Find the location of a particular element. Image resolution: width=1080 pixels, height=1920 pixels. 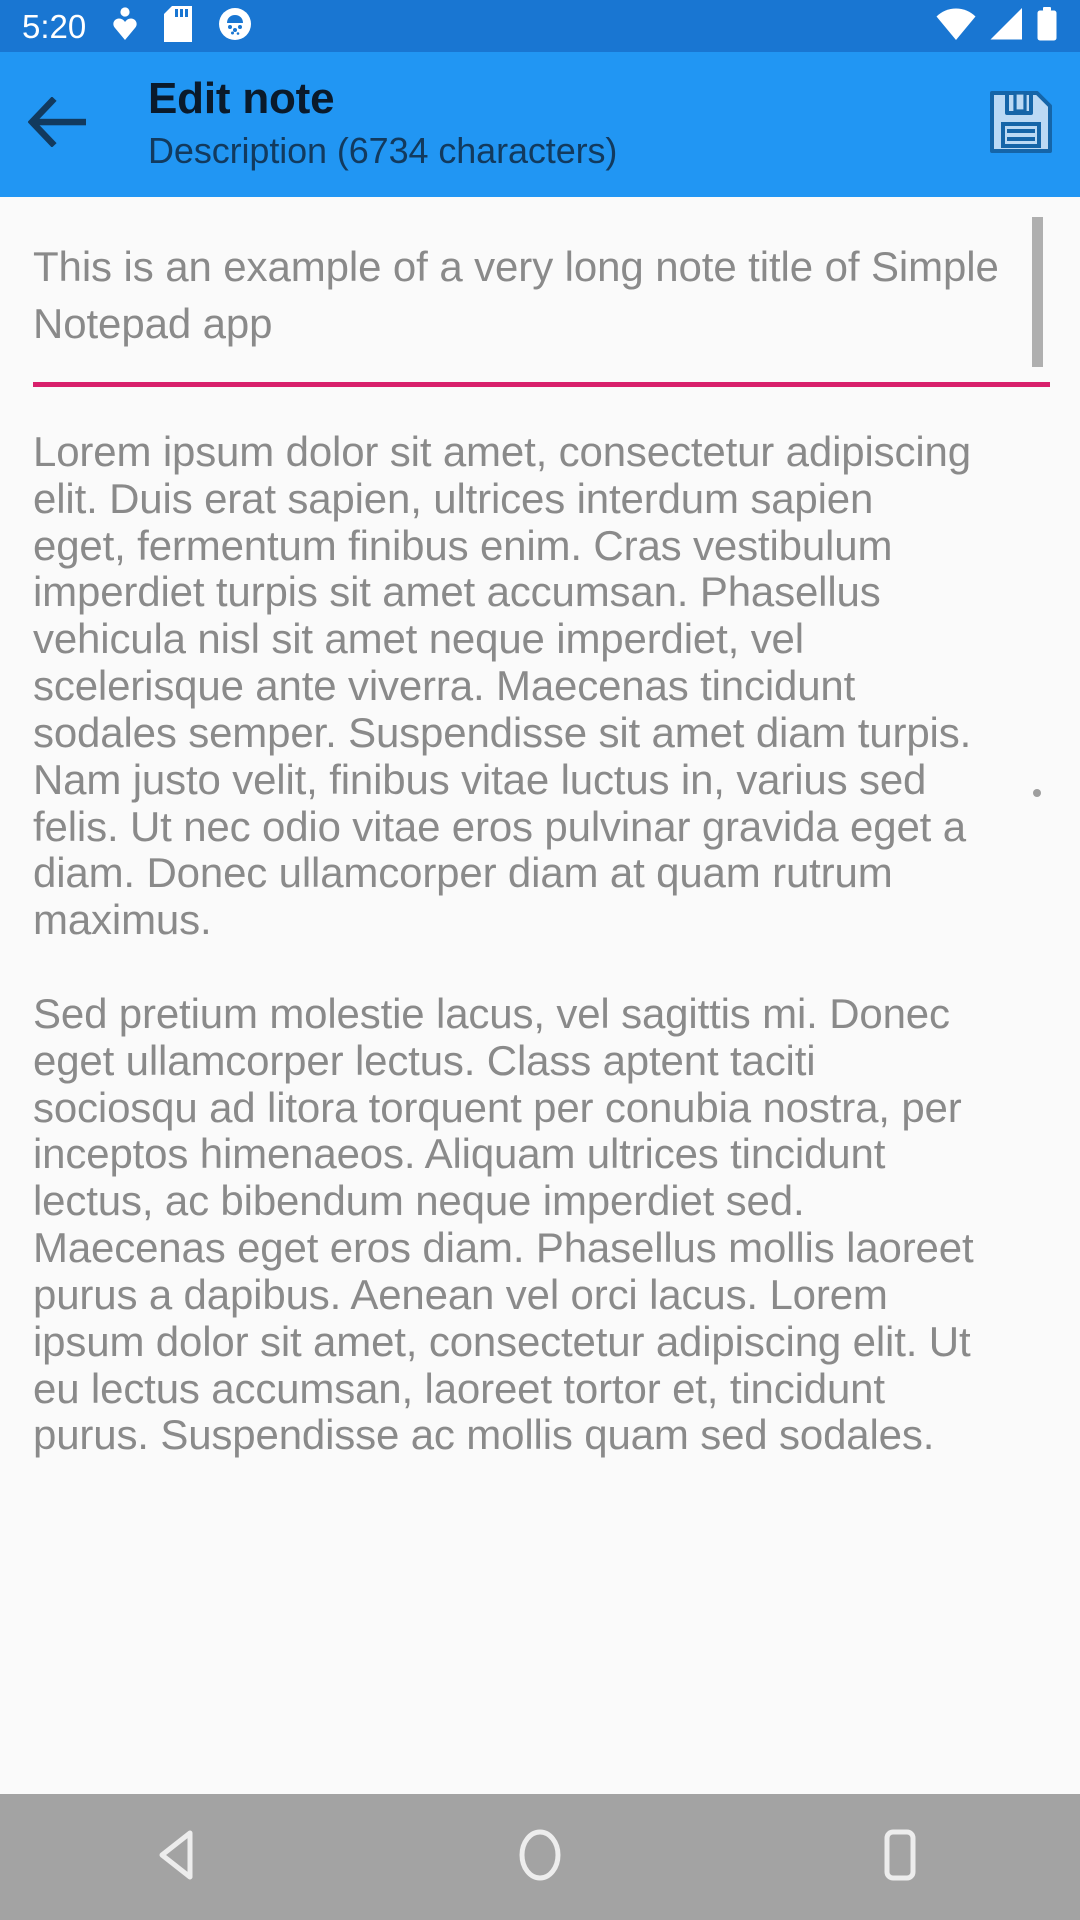

back-arrow-icon is located at coordinates (58, 124).